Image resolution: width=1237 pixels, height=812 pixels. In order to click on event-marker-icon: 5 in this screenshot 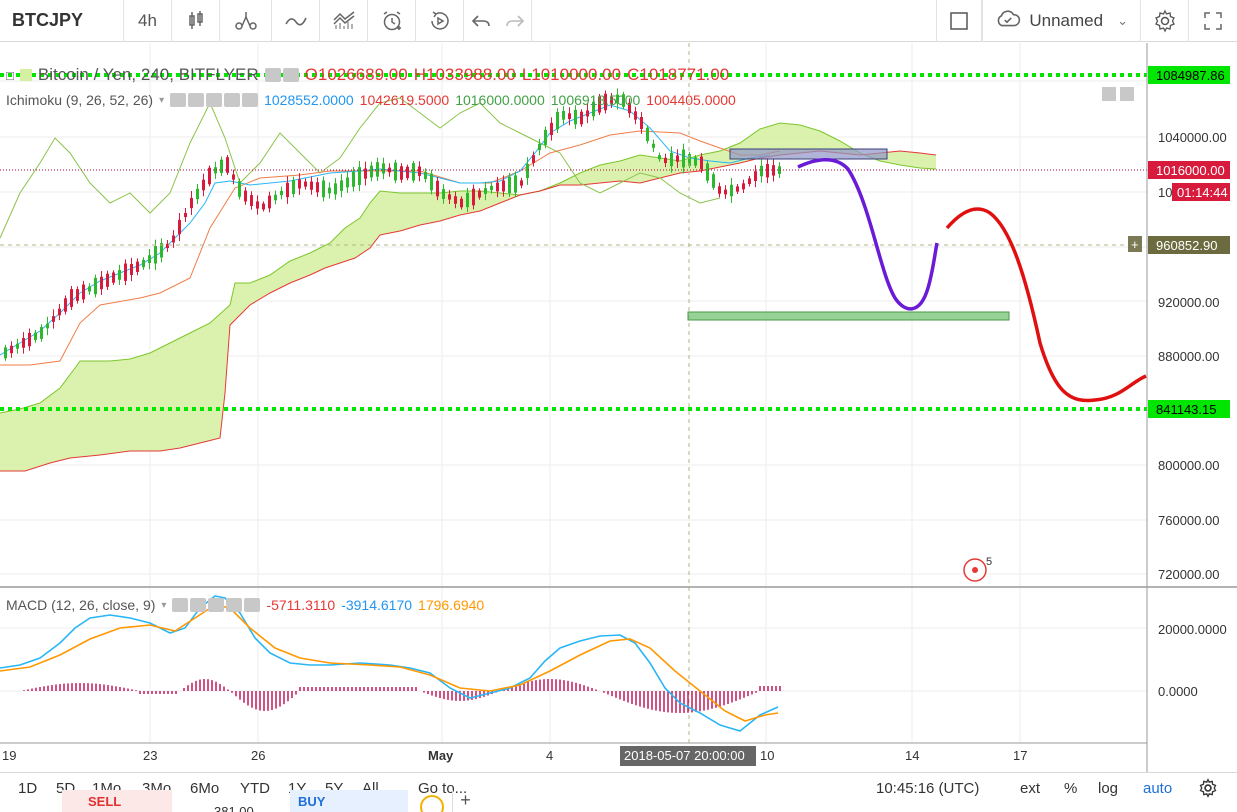, I will do `click(977, 569)`.